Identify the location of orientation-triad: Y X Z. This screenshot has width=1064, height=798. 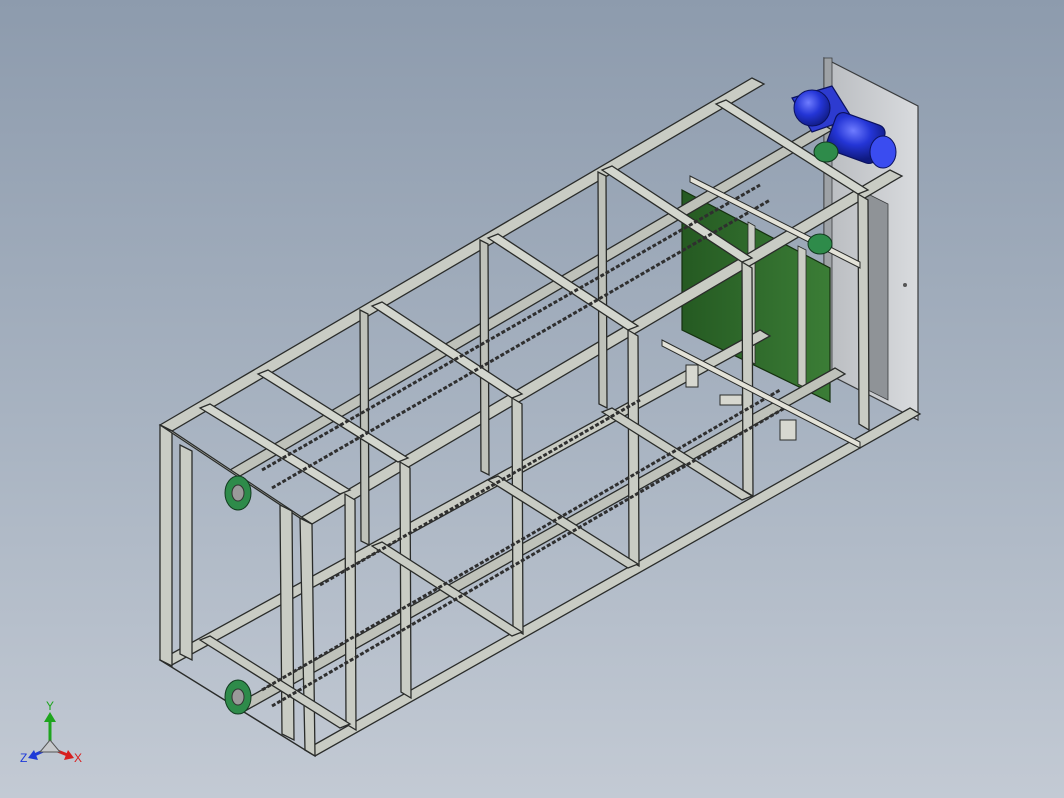
(54, 740).